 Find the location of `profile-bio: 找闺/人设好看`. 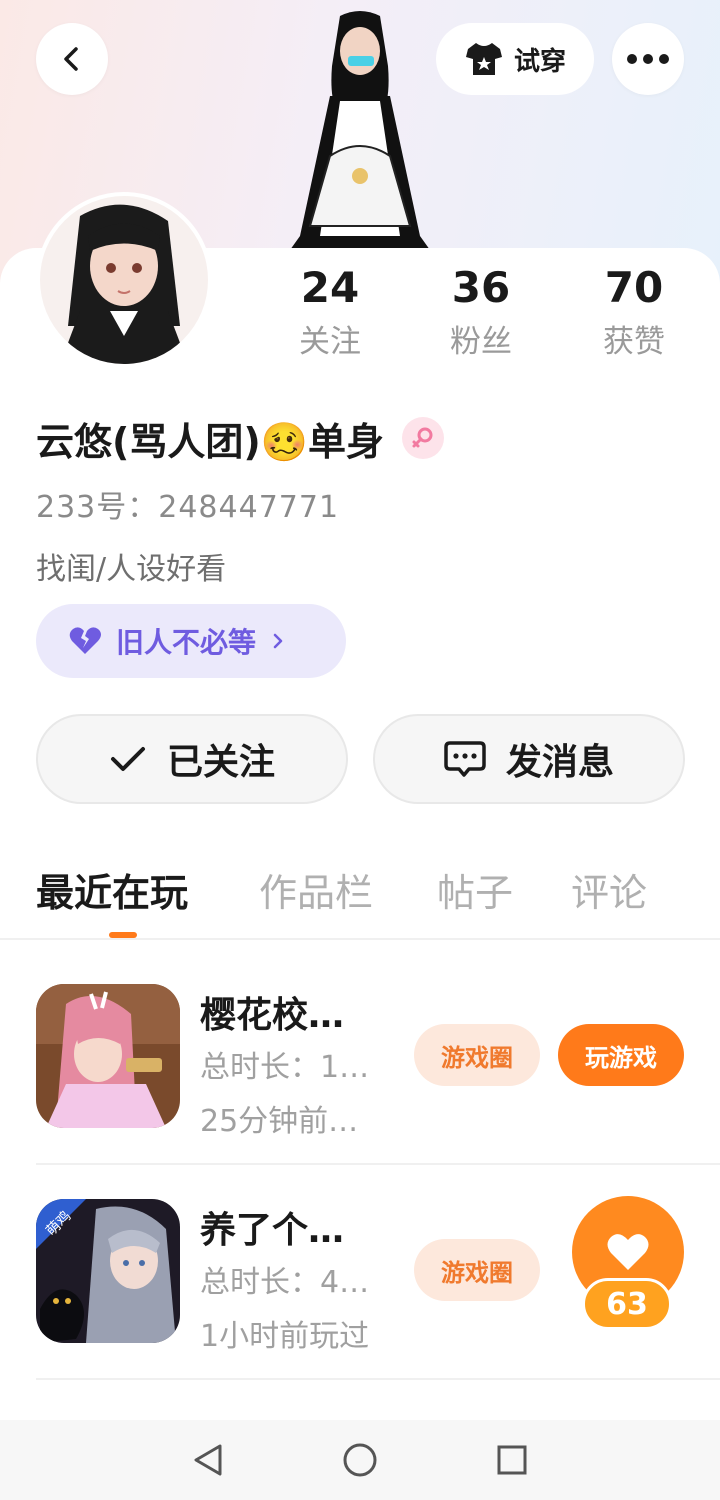

profile-bio: 找闺/人设好看 is located at coordinates (131, 569).